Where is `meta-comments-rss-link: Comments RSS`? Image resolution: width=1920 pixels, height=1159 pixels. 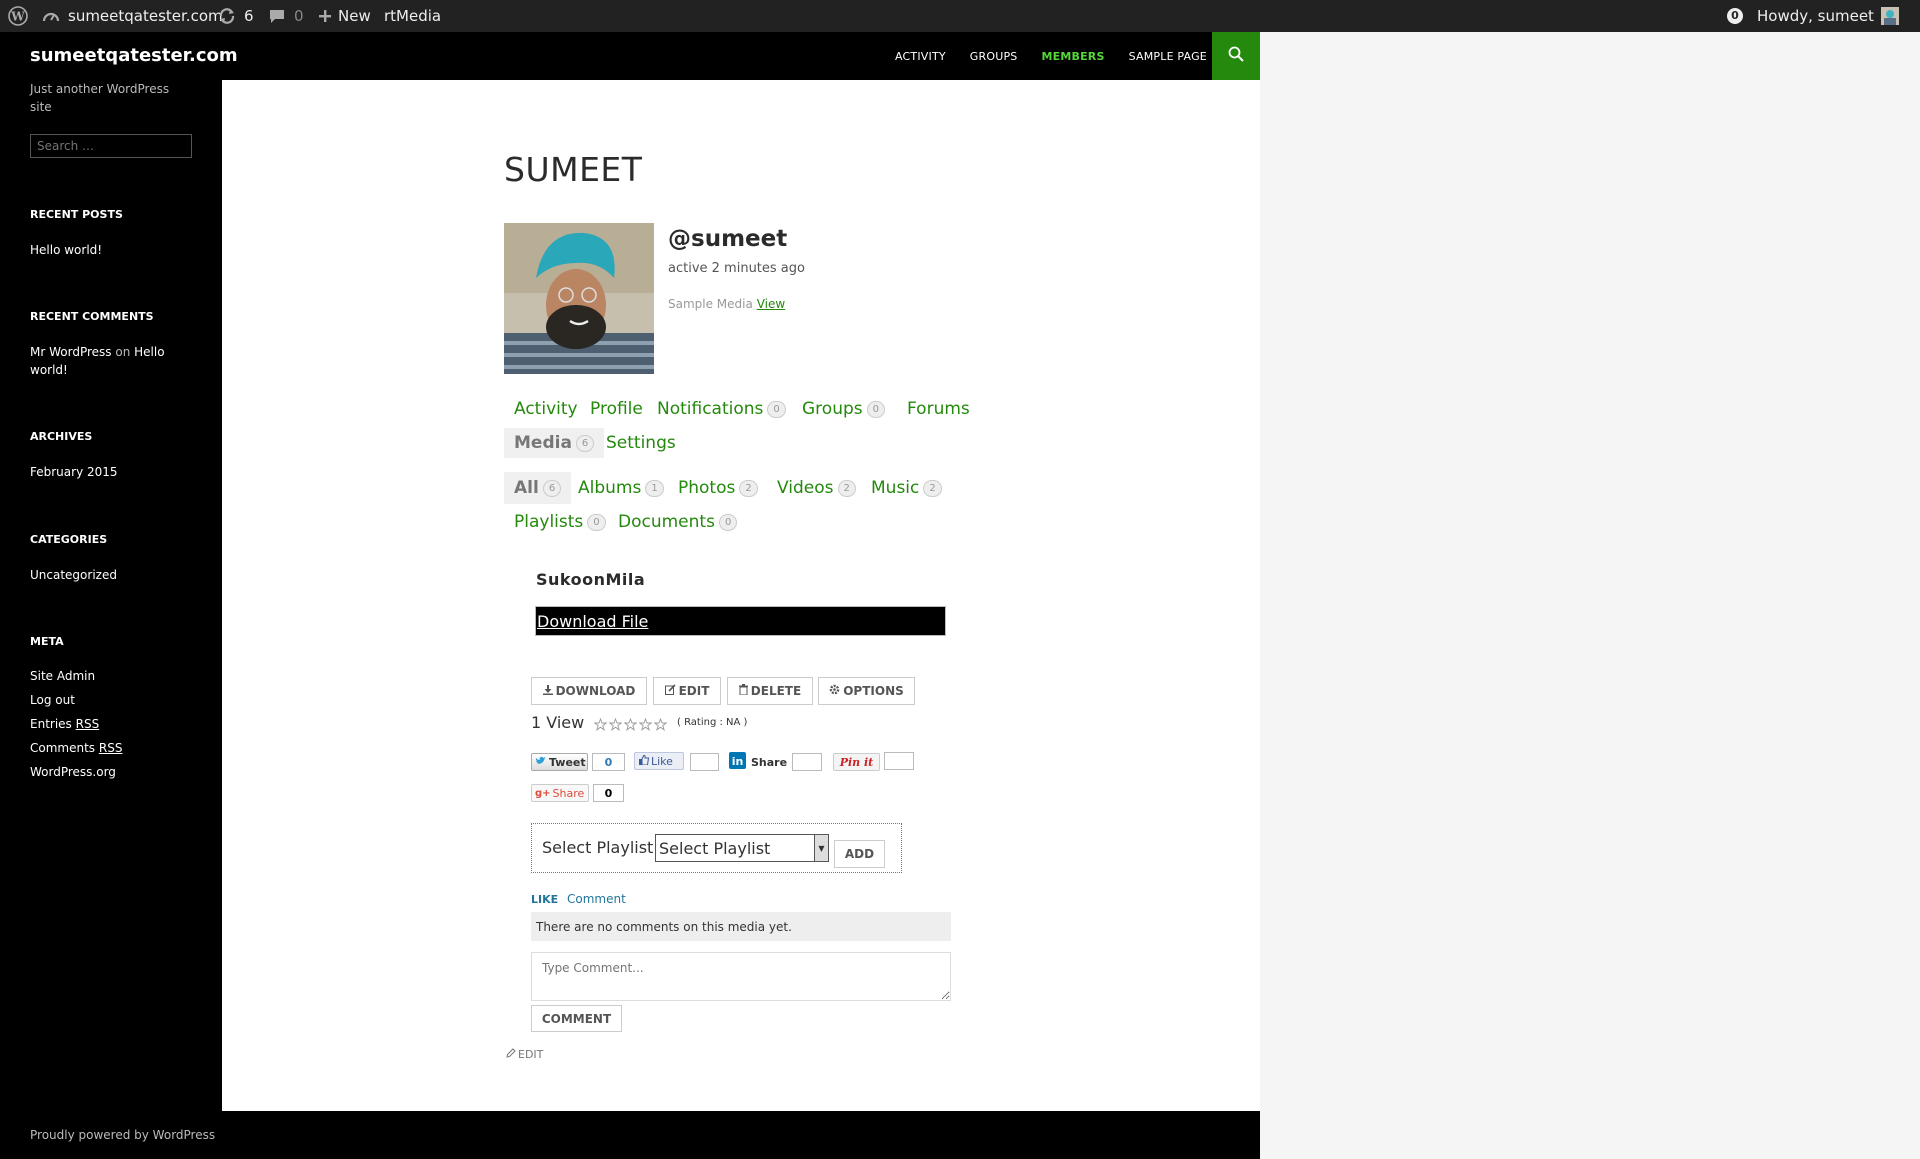
meta-comments-rss-link: Comments RSS is located at coordinates (105, 748).